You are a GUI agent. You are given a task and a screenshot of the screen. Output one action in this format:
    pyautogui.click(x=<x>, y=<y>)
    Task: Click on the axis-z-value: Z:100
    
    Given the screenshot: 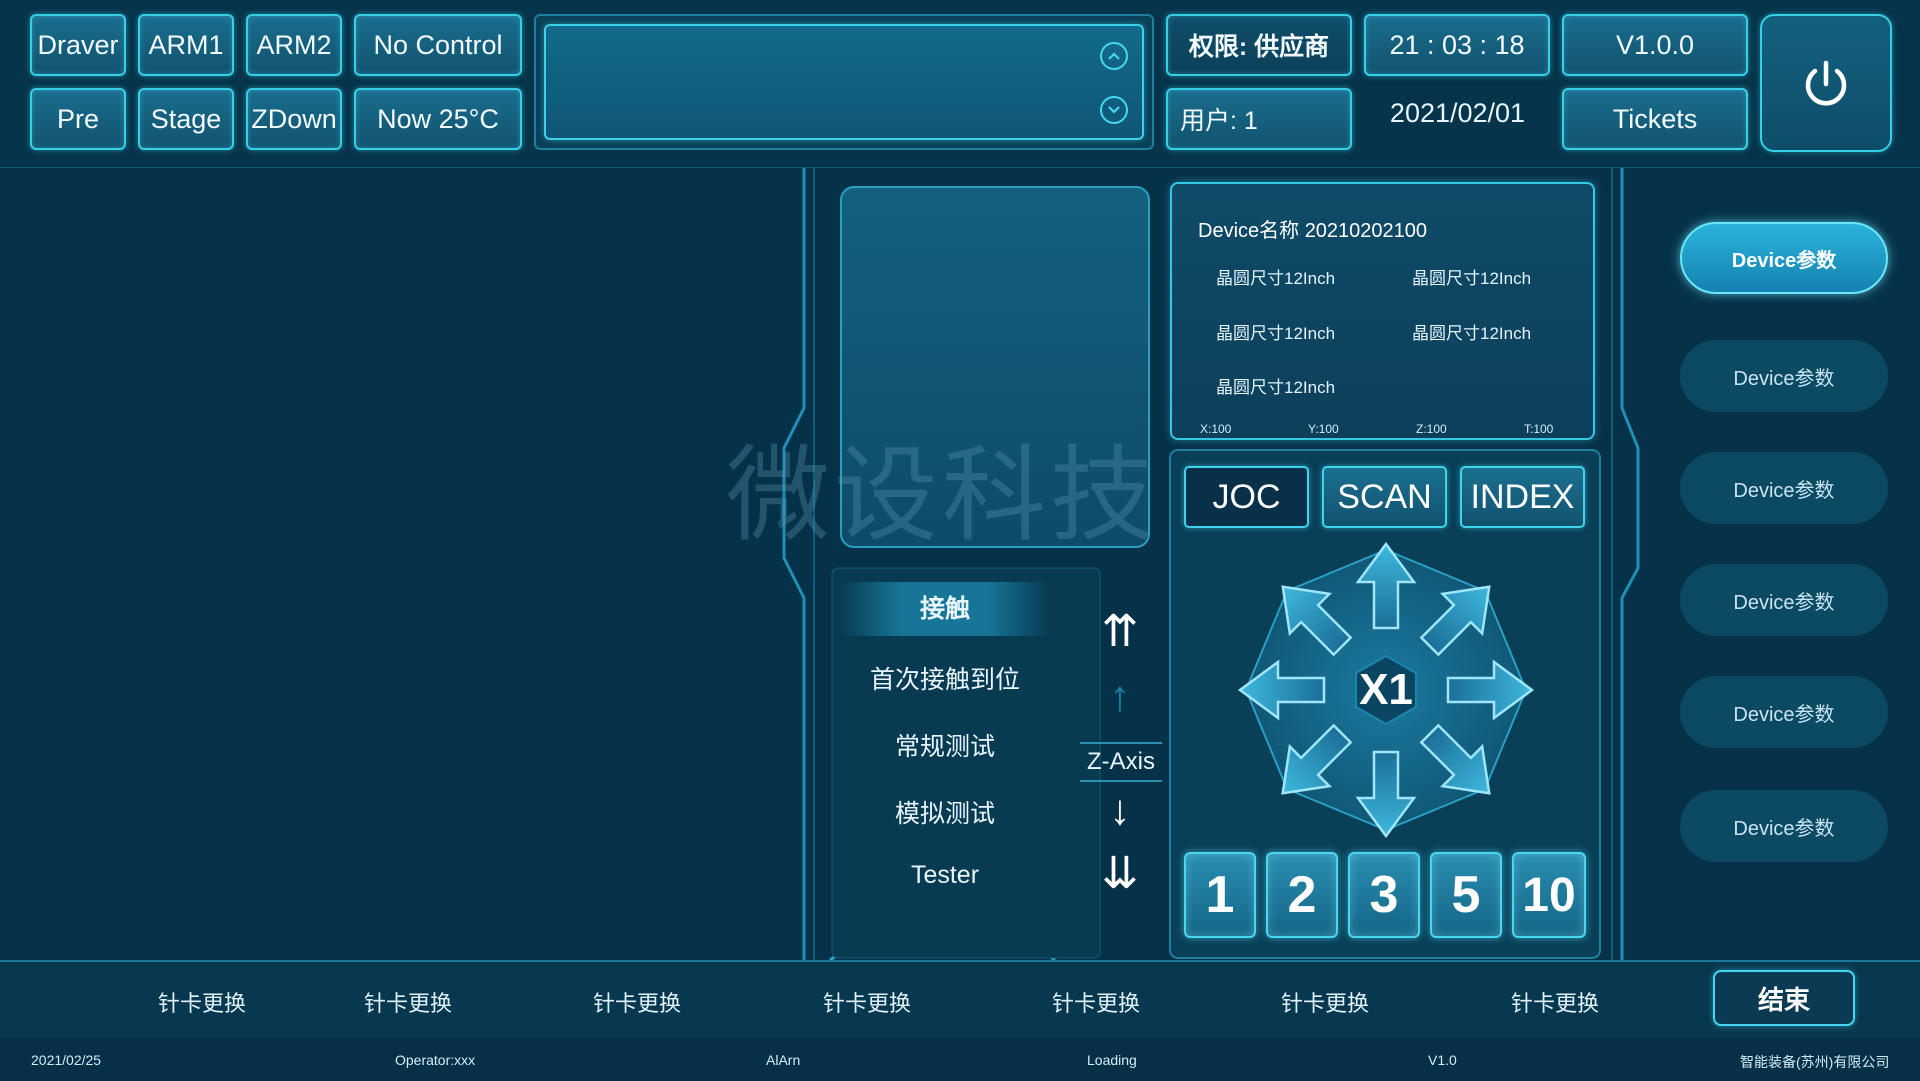 What is the action you would take?
    pyautogui.click(x=1431, y=429)
    